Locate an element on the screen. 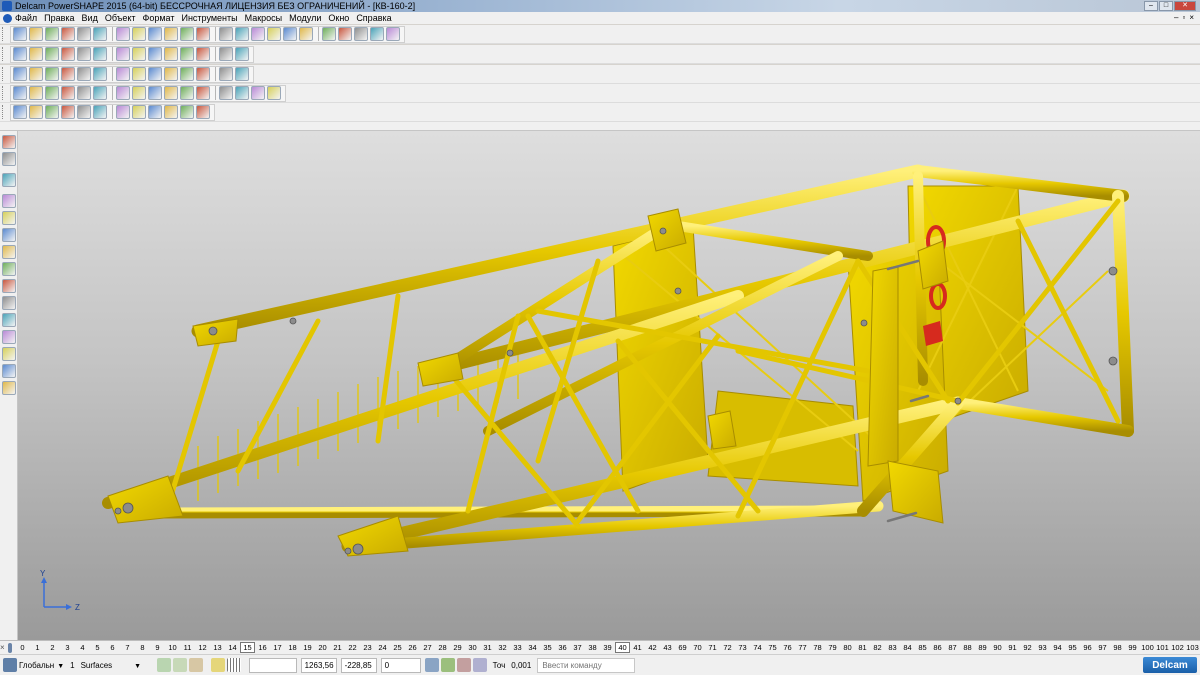 This screenshot has height=675, width=1200. gallery-icon is located at coordinates (203, 74).